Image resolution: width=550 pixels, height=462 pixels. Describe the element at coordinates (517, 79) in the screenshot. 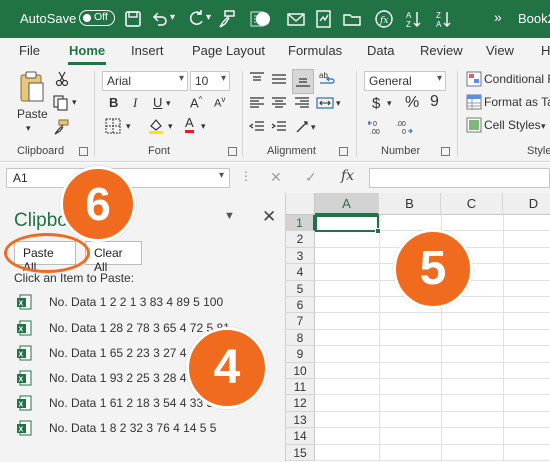

I see `conditional-formatting-button: Conditional F` at that location.